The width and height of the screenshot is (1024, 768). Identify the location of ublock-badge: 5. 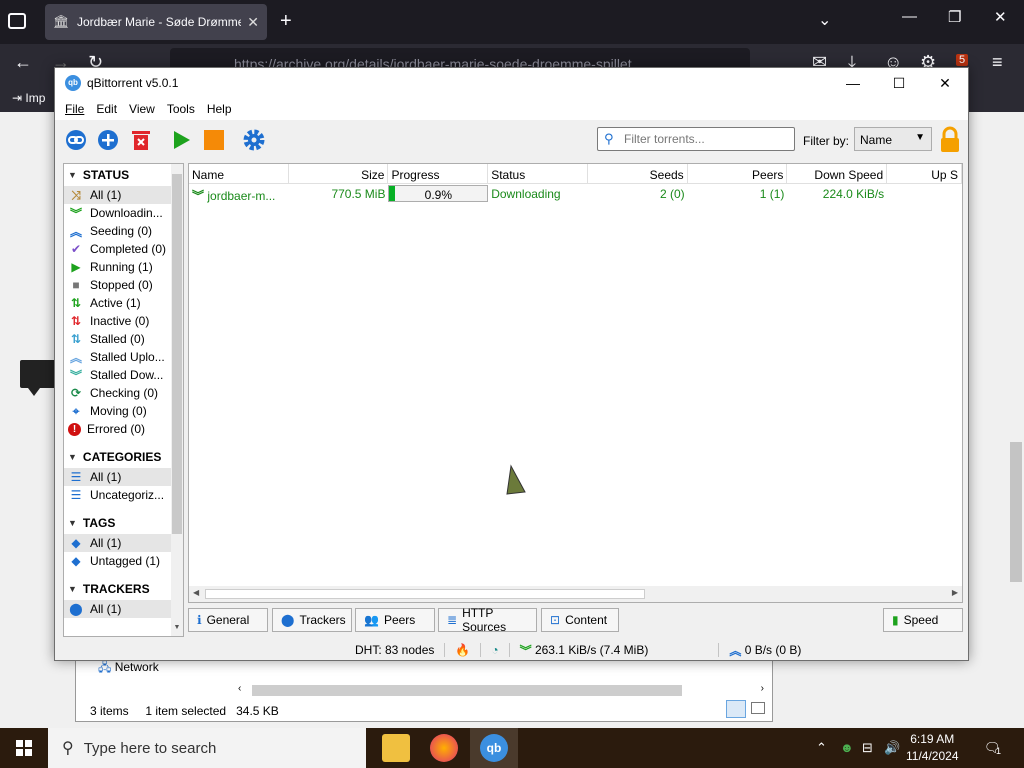
(962, 60).